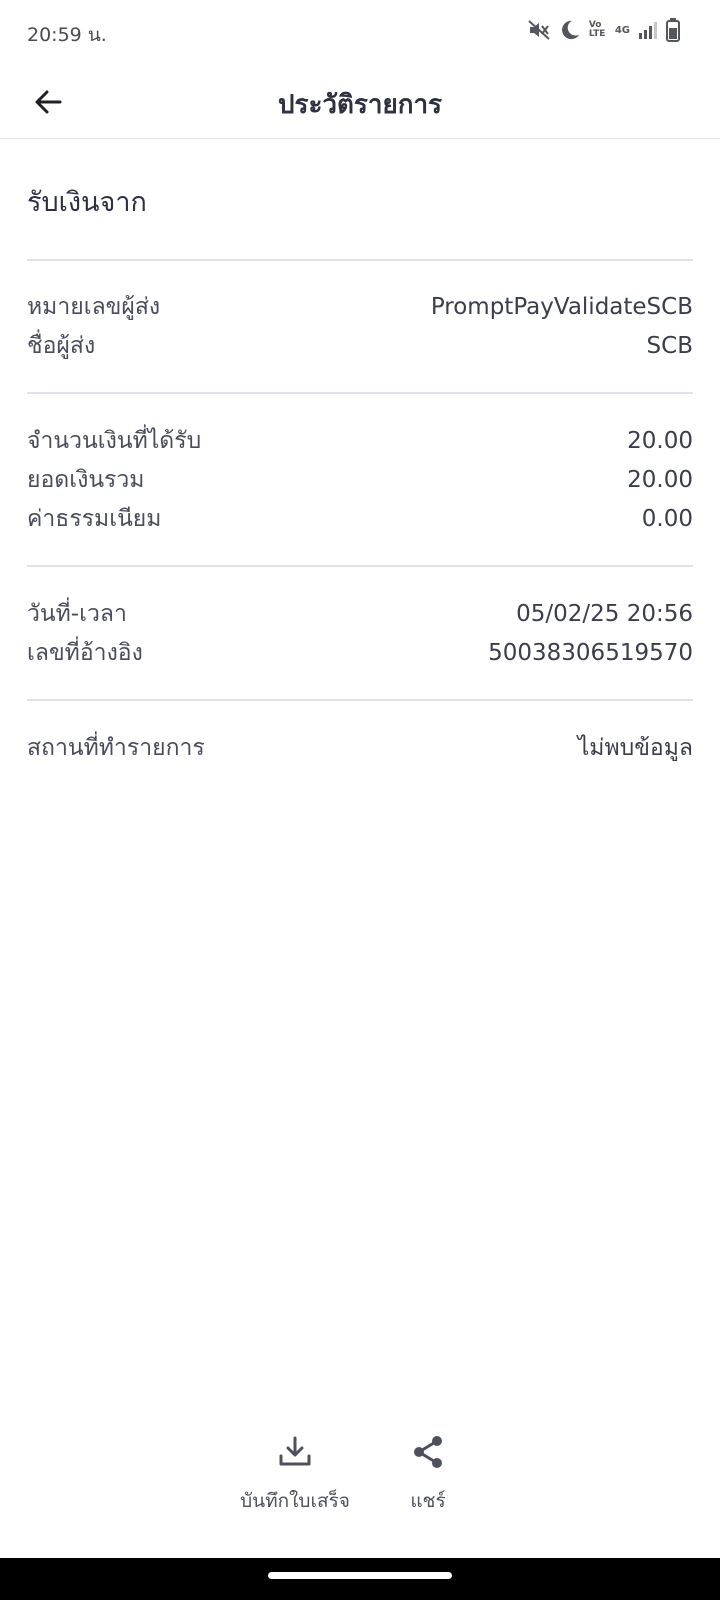 The height and width of the screenshot is (1600, 720). I want to click on datetime-row: วันที่-เวลา 05/02/25 20:56, so click(360, 614).